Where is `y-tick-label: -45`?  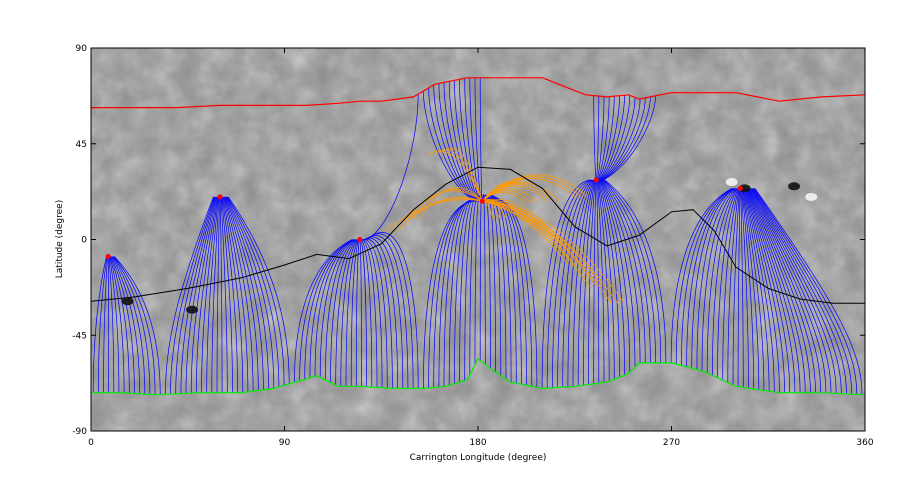 y-tick-label: -45 is located at coordinates (79, 336).